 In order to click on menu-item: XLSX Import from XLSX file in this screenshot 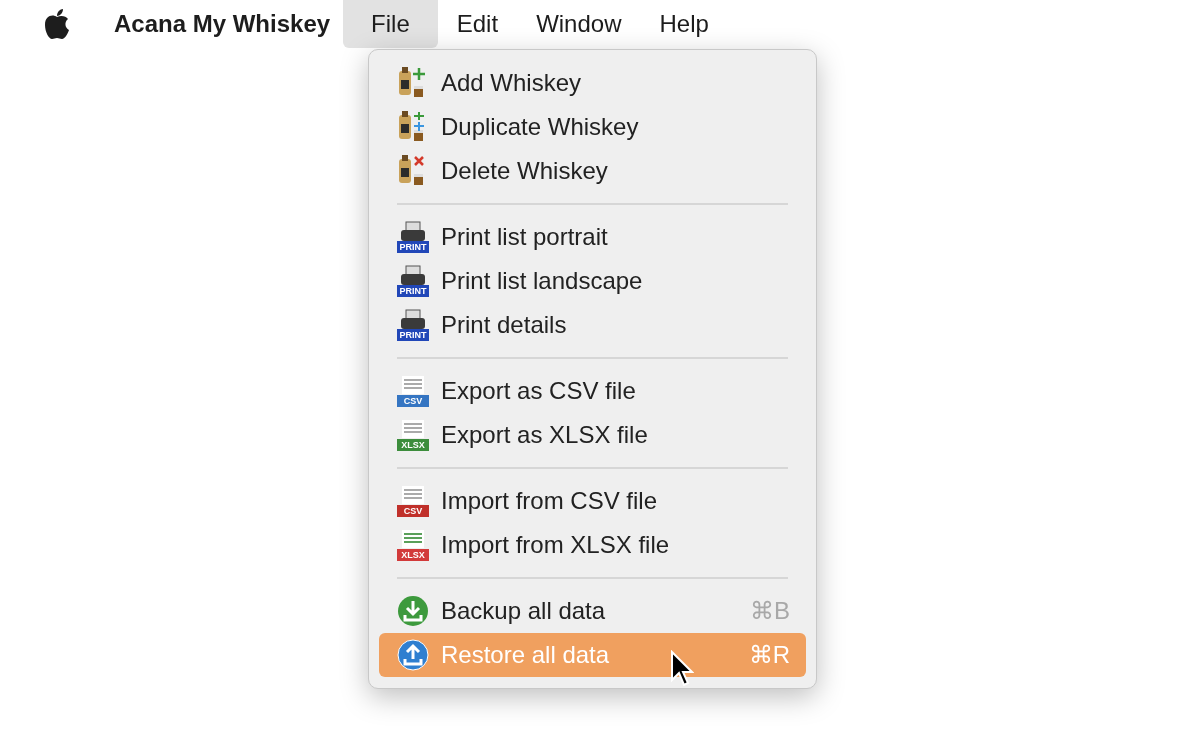, I will do `click(592, 545)`.